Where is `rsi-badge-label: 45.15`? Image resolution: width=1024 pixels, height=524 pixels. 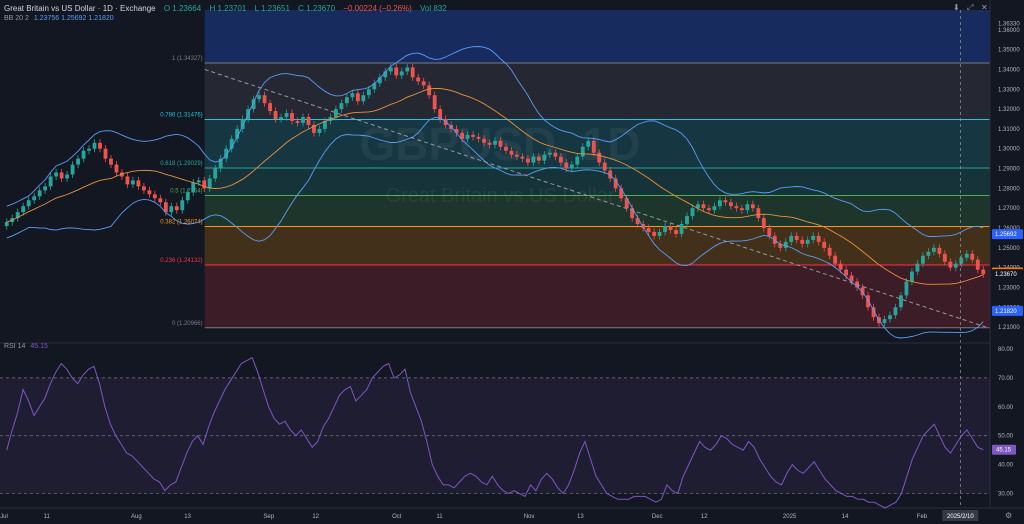
rsi-badge-label: 45.15 is located at coordinates (1004, 451).